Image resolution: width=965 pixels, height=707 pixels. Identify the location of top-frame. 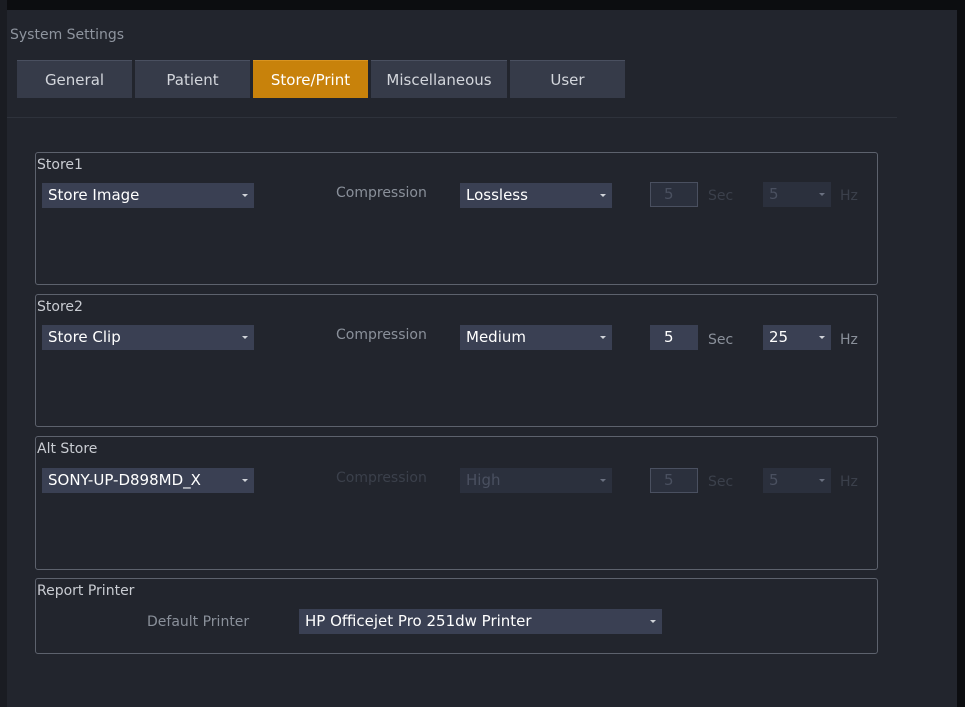
(482, 5).